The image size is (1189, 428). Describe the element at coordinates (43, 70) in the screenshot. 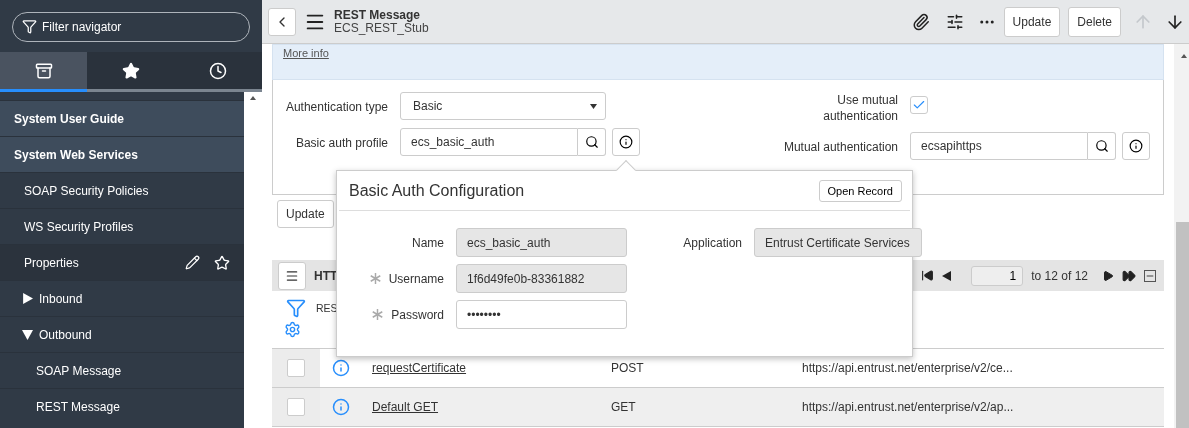

I see `archive-icon` at that location.